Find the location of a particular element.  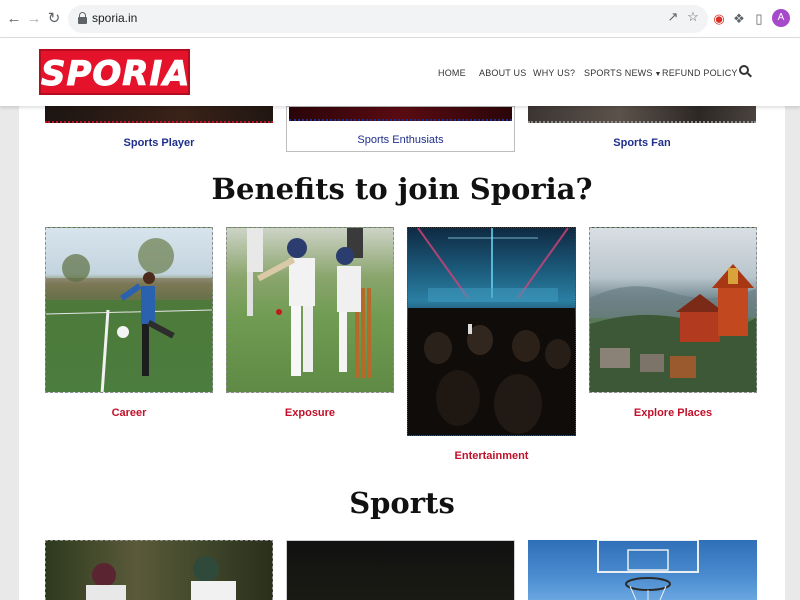

lock-icon is located at coordinates (82, 18).